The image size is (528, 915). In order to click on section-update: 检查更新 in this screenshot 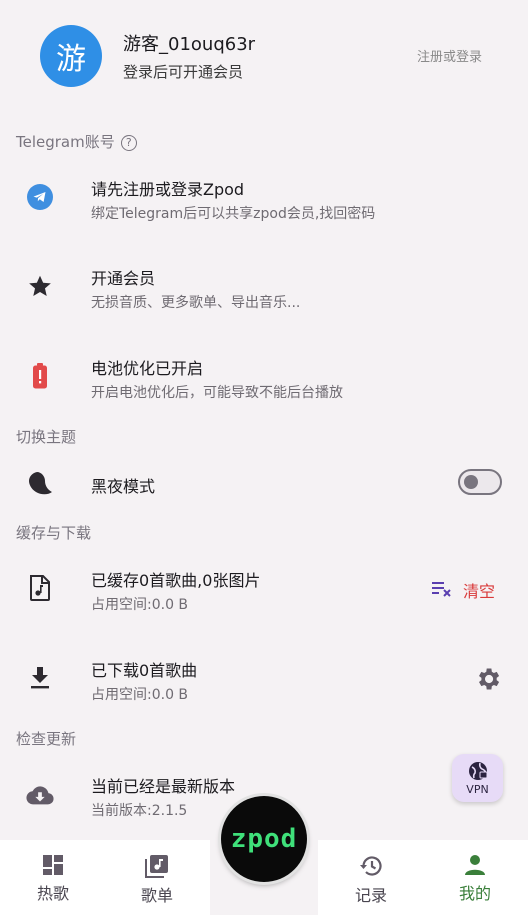, I will do `click(46, 739)`.